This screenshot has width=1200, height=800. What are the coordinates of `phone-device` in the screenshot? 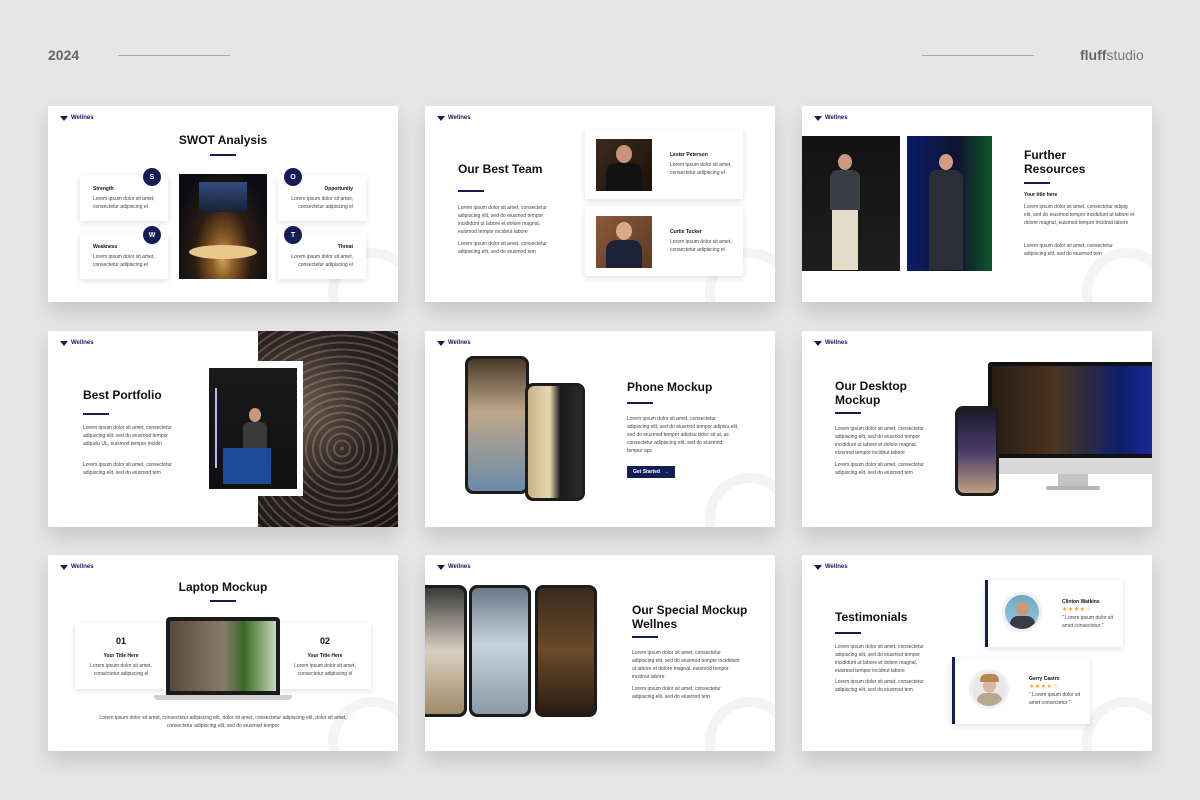 It's located at (977, 451).